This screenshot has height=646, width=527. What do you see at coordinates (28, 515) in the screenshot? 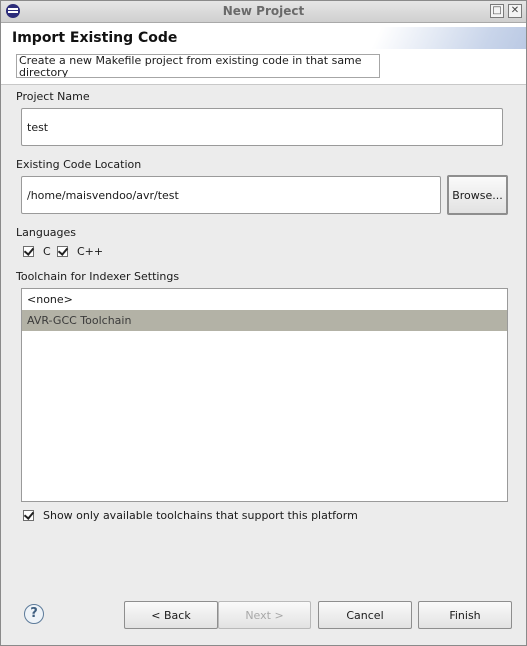
I see `show-available-toolchains-checkbox` at bounding box center [28, 515].